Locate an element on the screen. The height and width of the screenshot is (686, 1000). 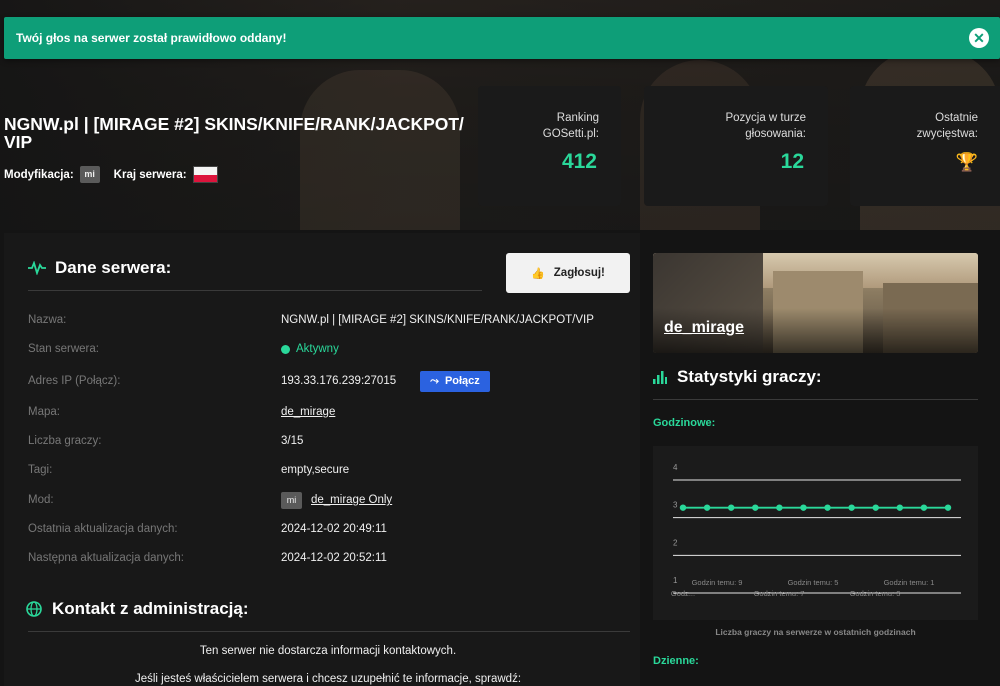
stat-label: Ranking GOSetti.pl: is located at coordinates (570, 126).